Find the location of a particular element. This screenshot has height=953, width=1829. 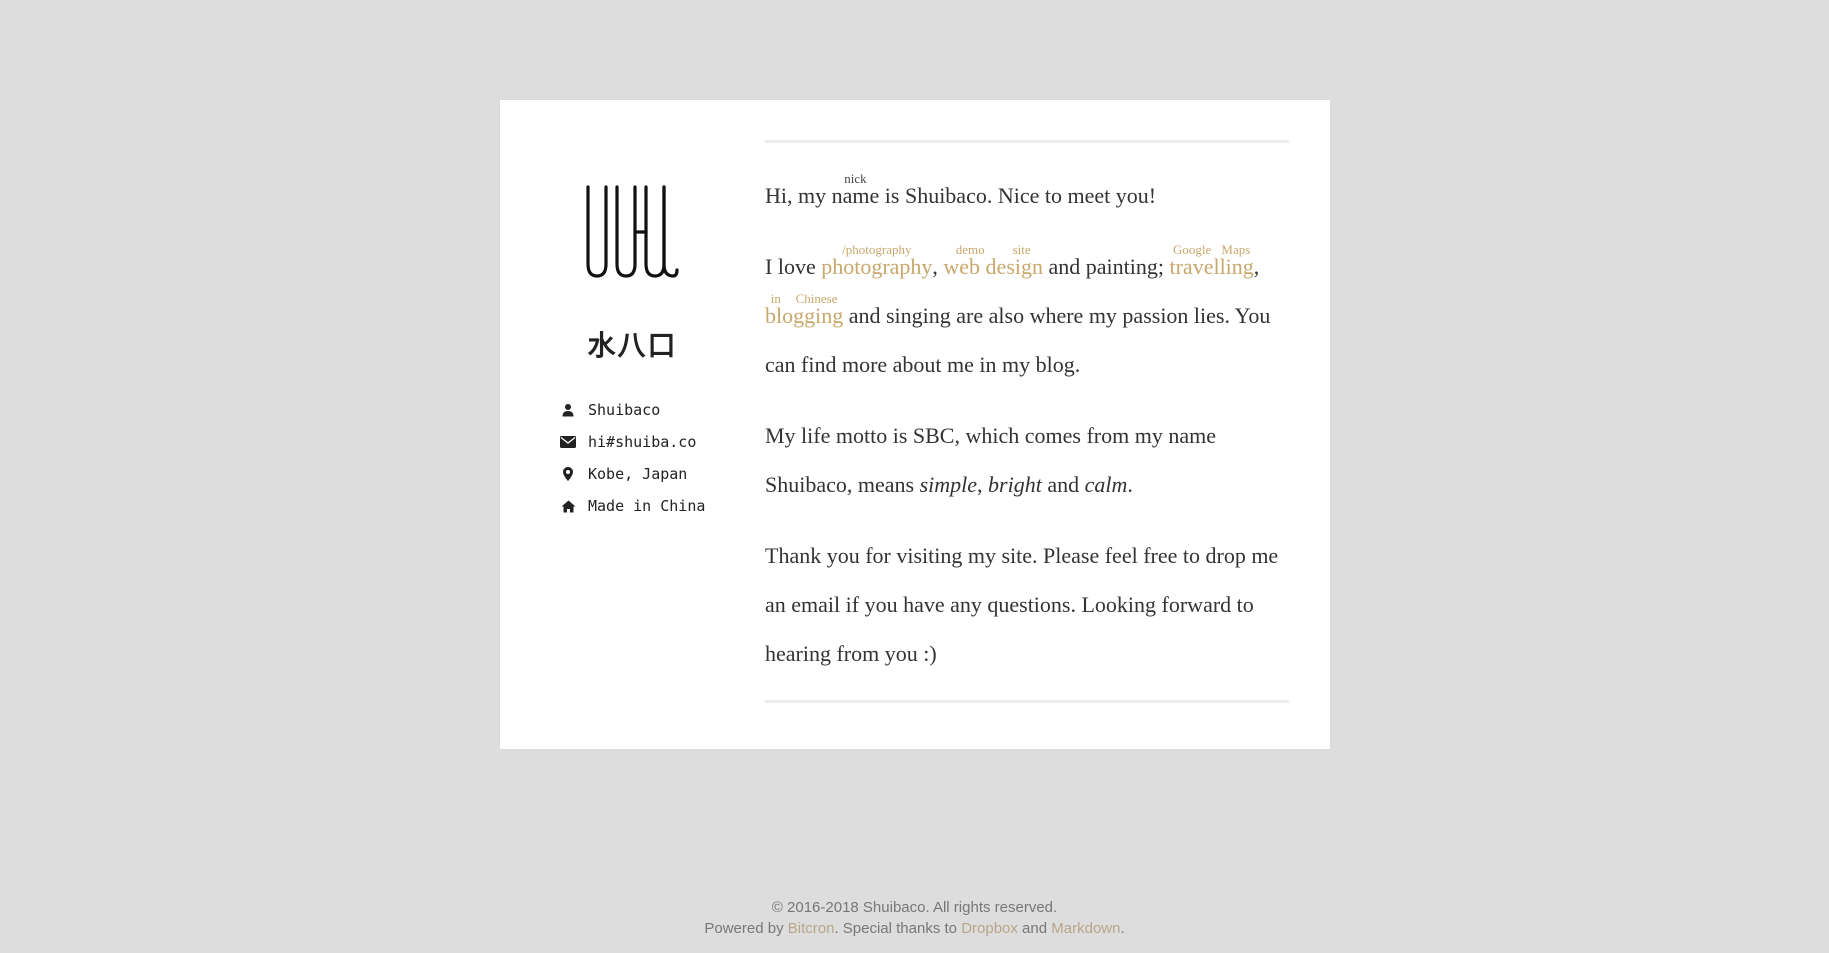

nick-annotation: nick is located at coordinates (855, 178).